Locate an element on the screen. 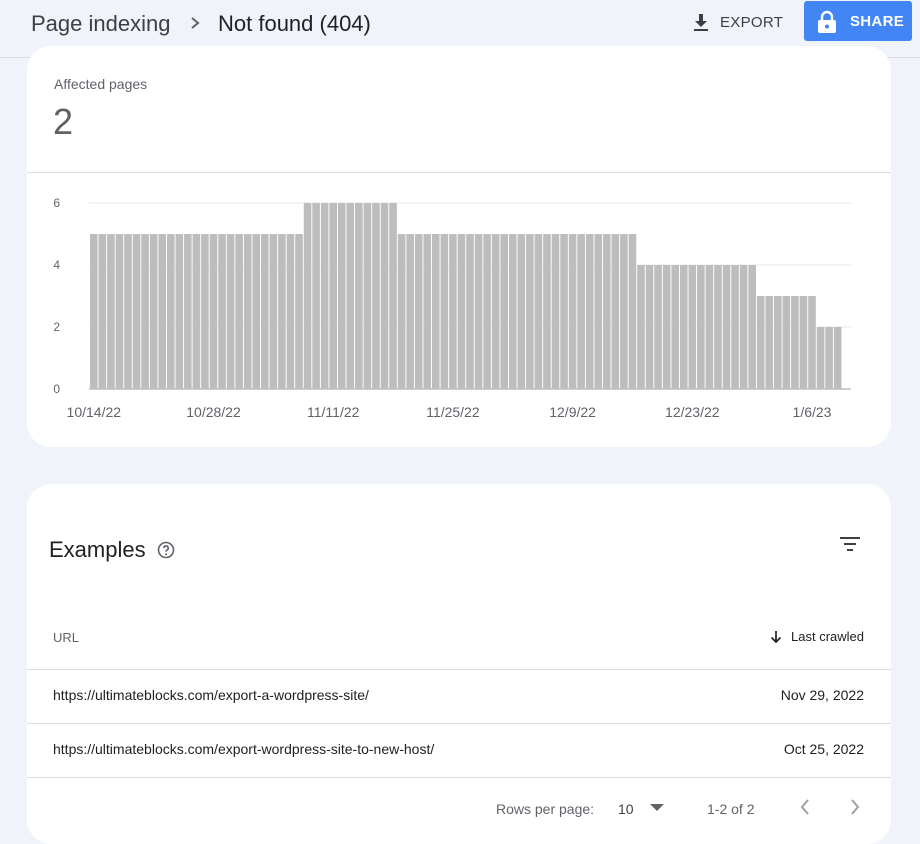 Image resolution: width=920 pixels, height=844 pixels. x-tick-label: 1/6/23 is located at coordinates (812, 412).